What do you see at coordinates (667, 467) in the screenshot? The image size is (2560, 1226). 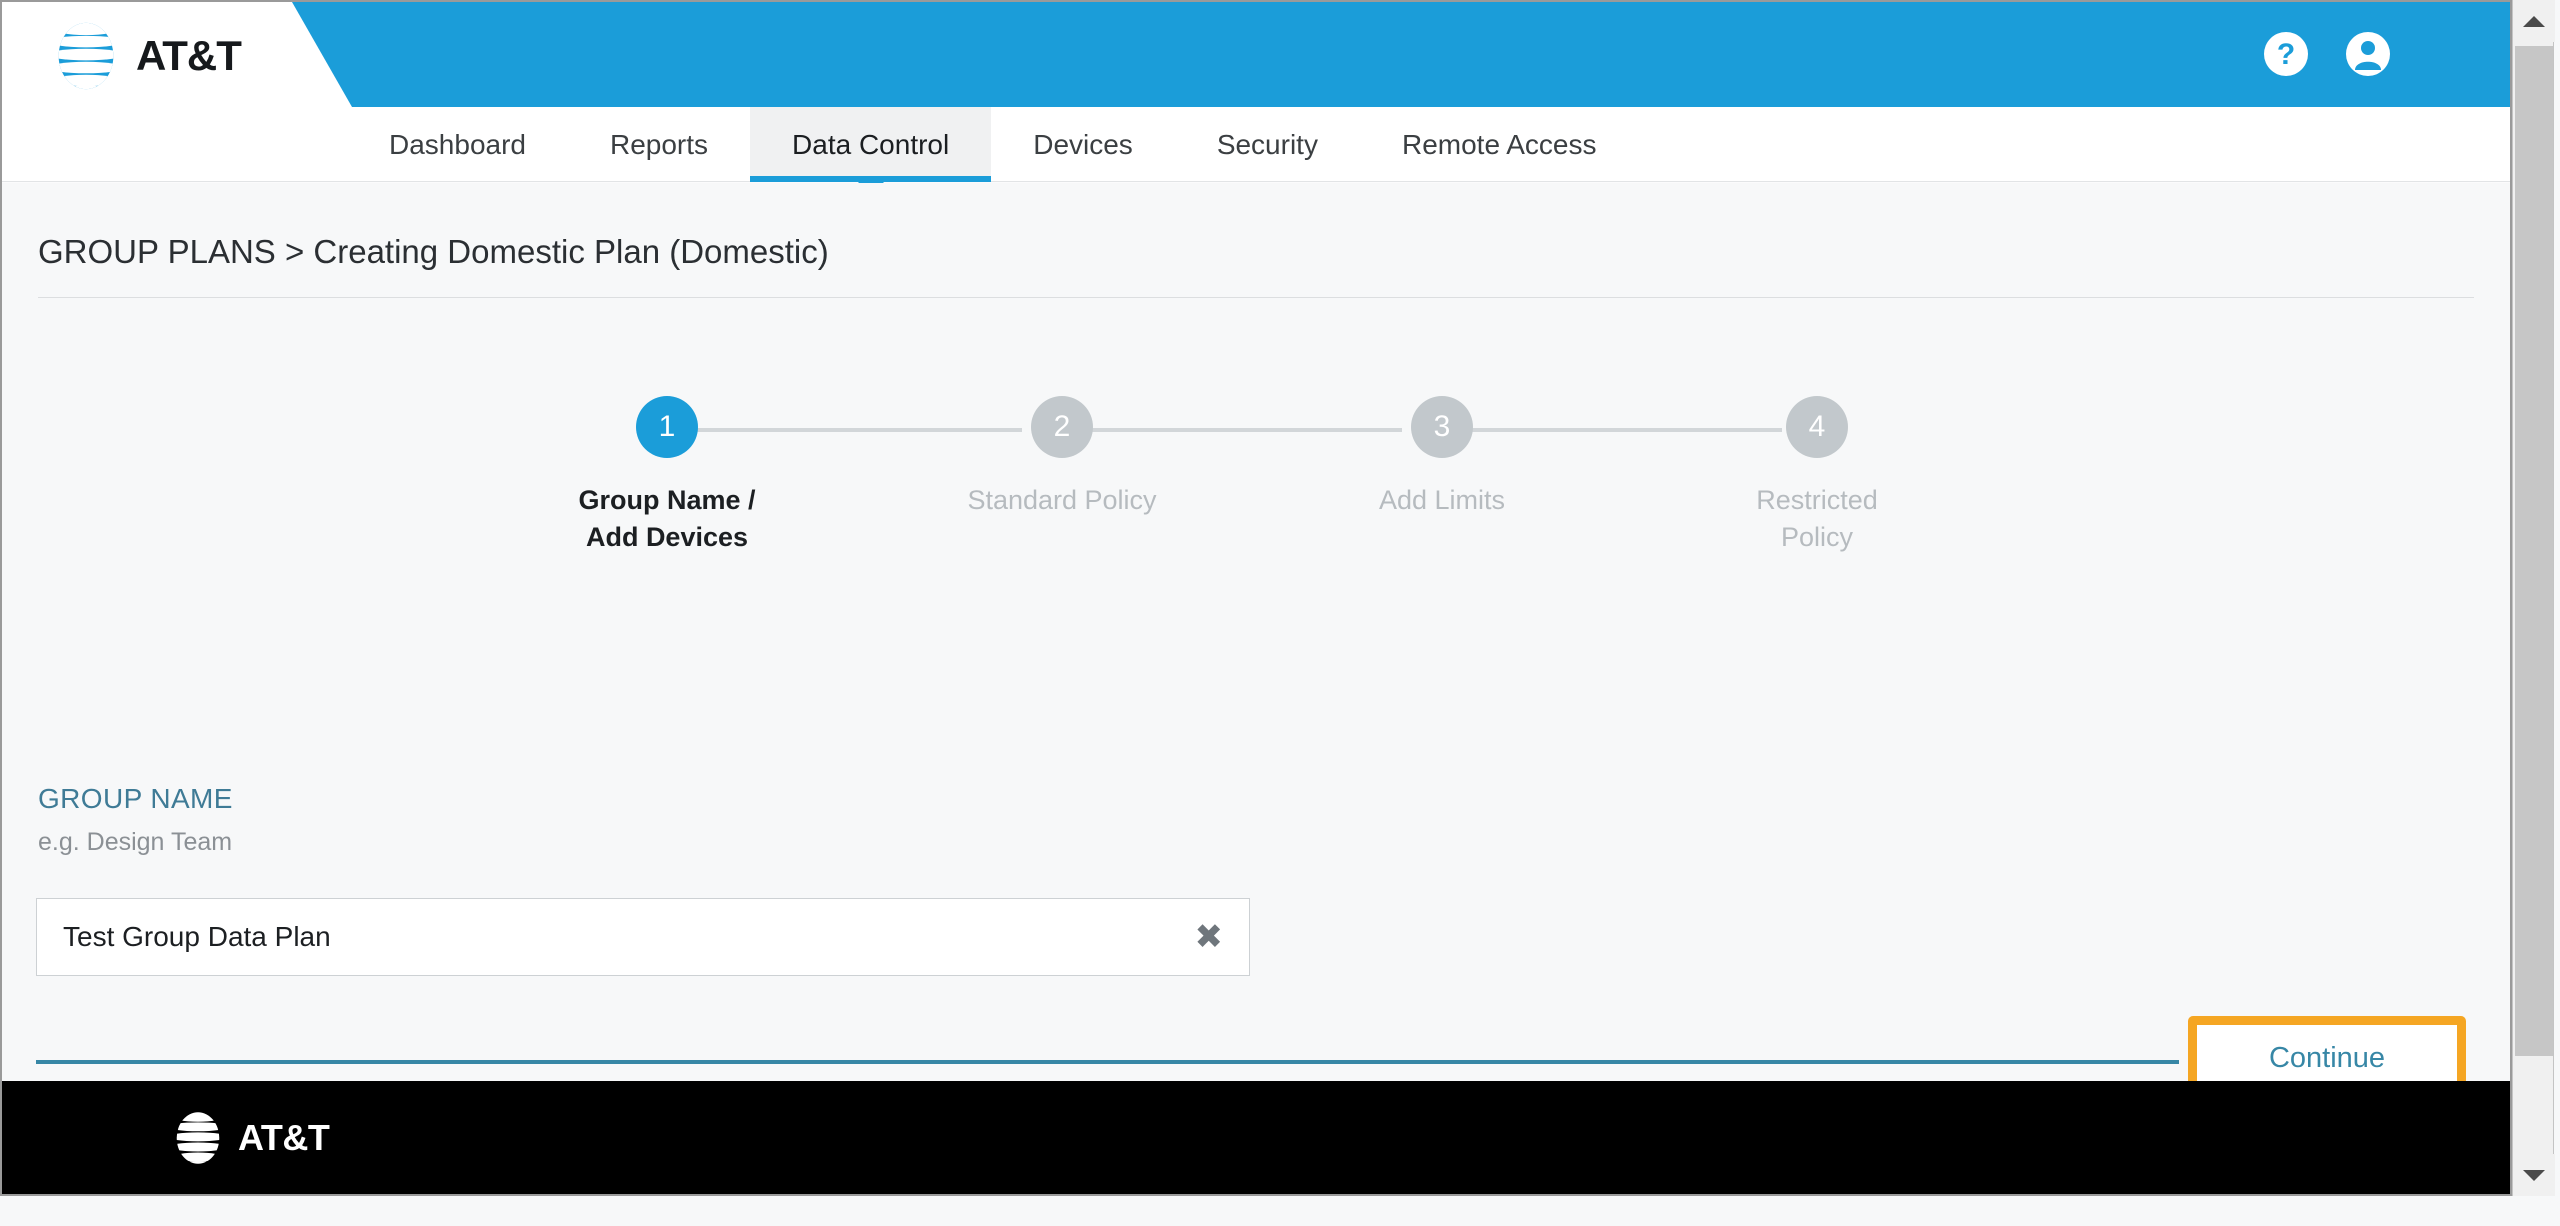 I see `wizard-step-1: 1 Group Name / Add Devices` at bounding box center [667, 467].